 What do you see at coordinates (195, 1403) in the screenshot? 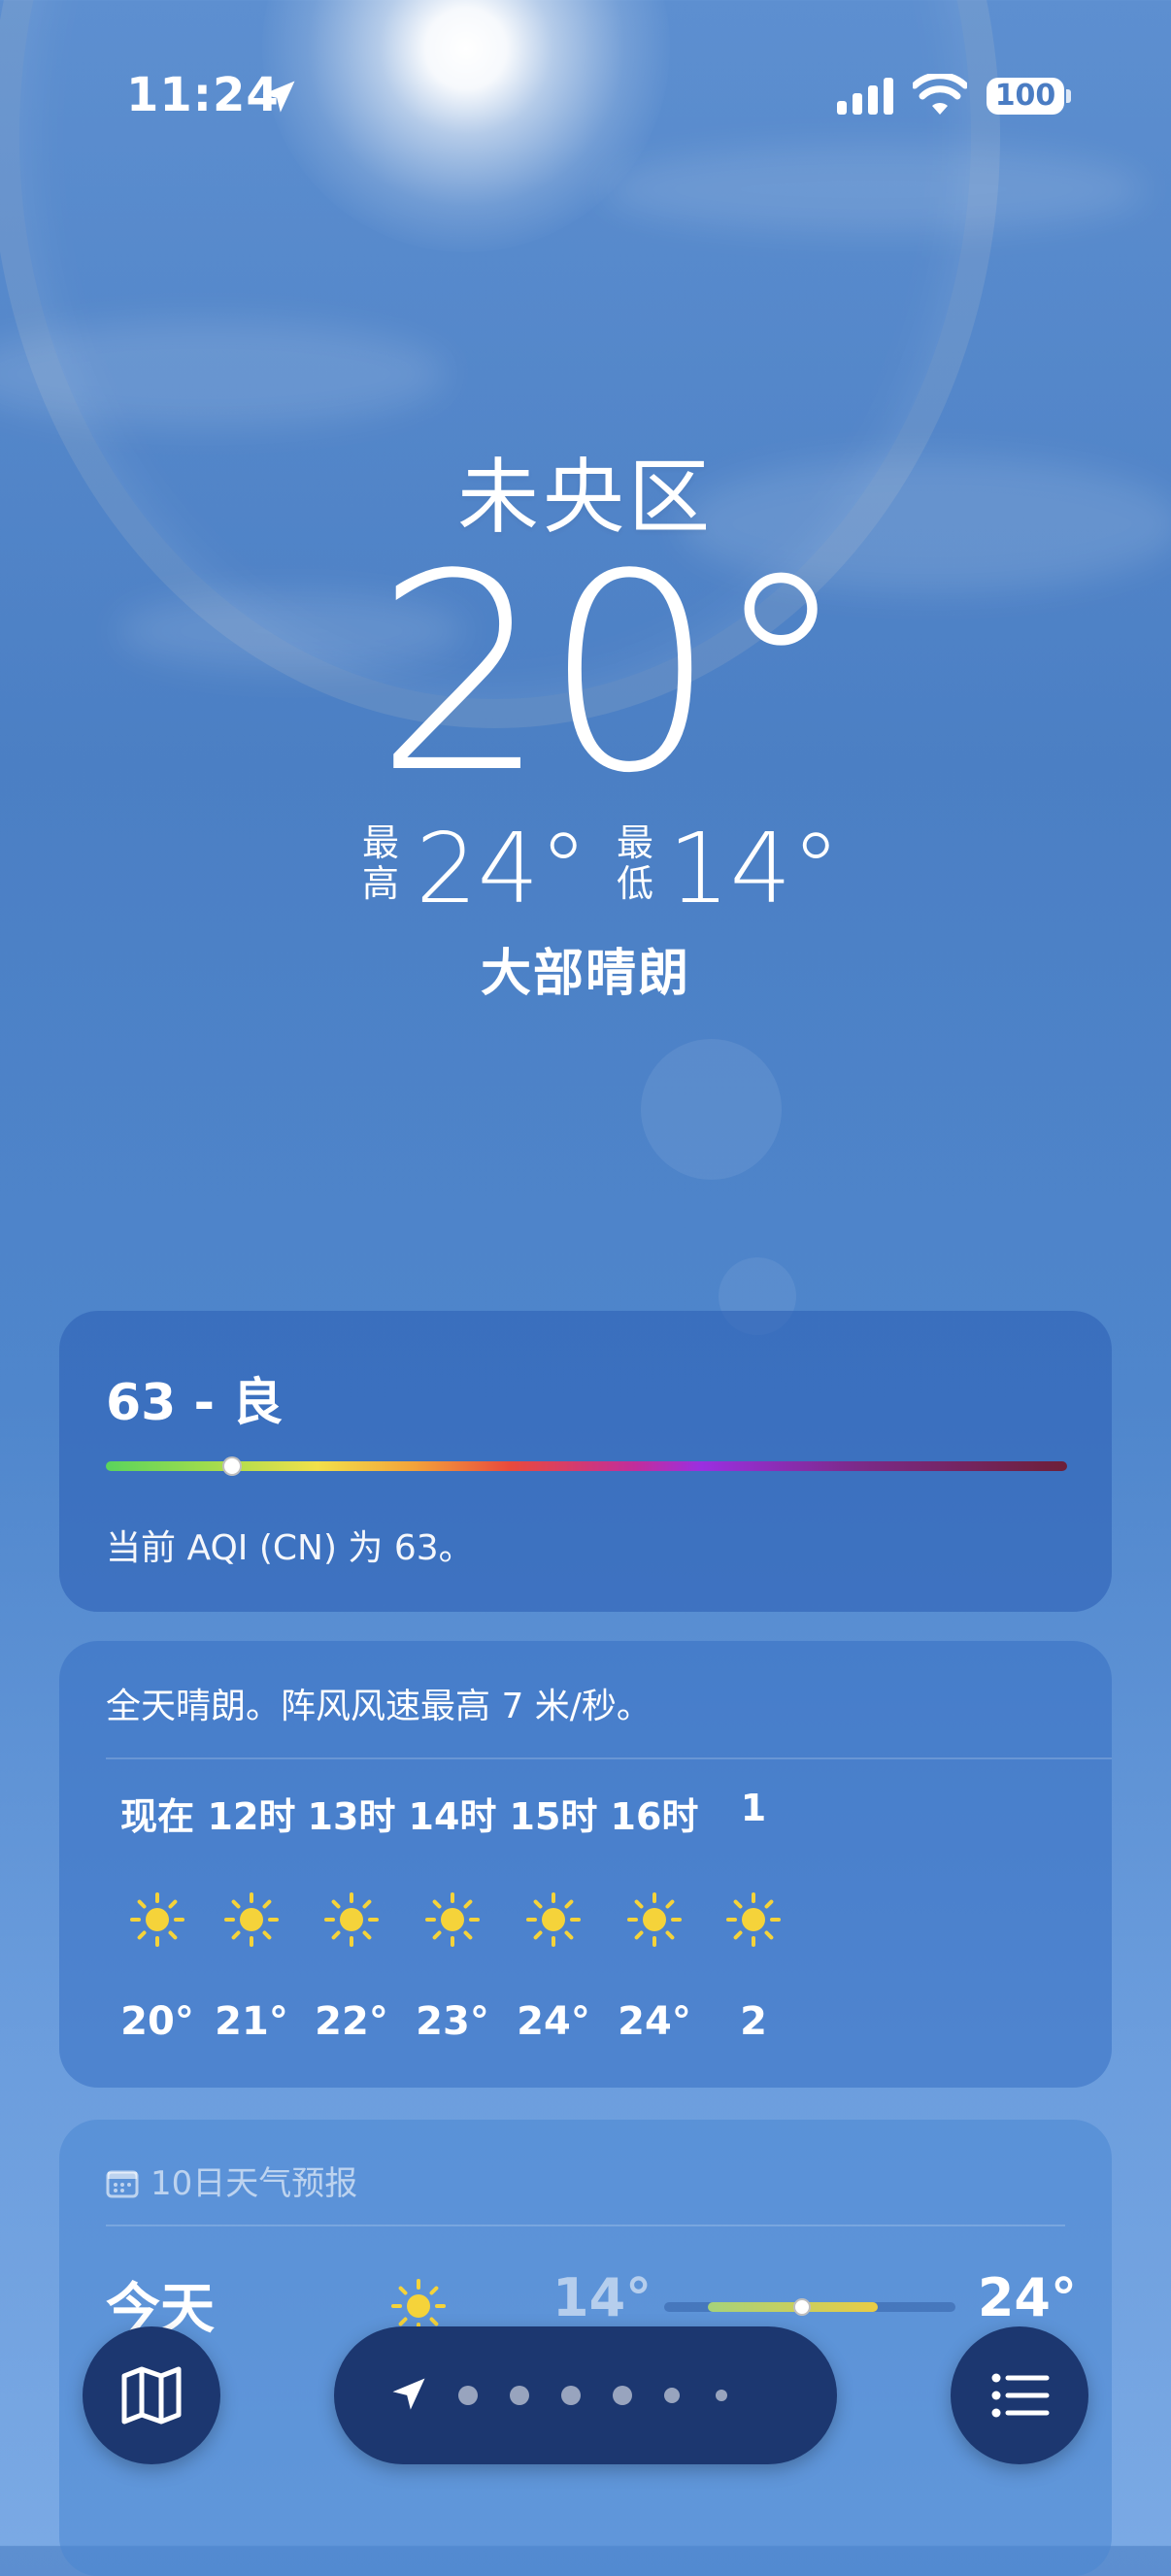
I see `aqi-title: 63 - 良` at bounding box center [195, 1403].